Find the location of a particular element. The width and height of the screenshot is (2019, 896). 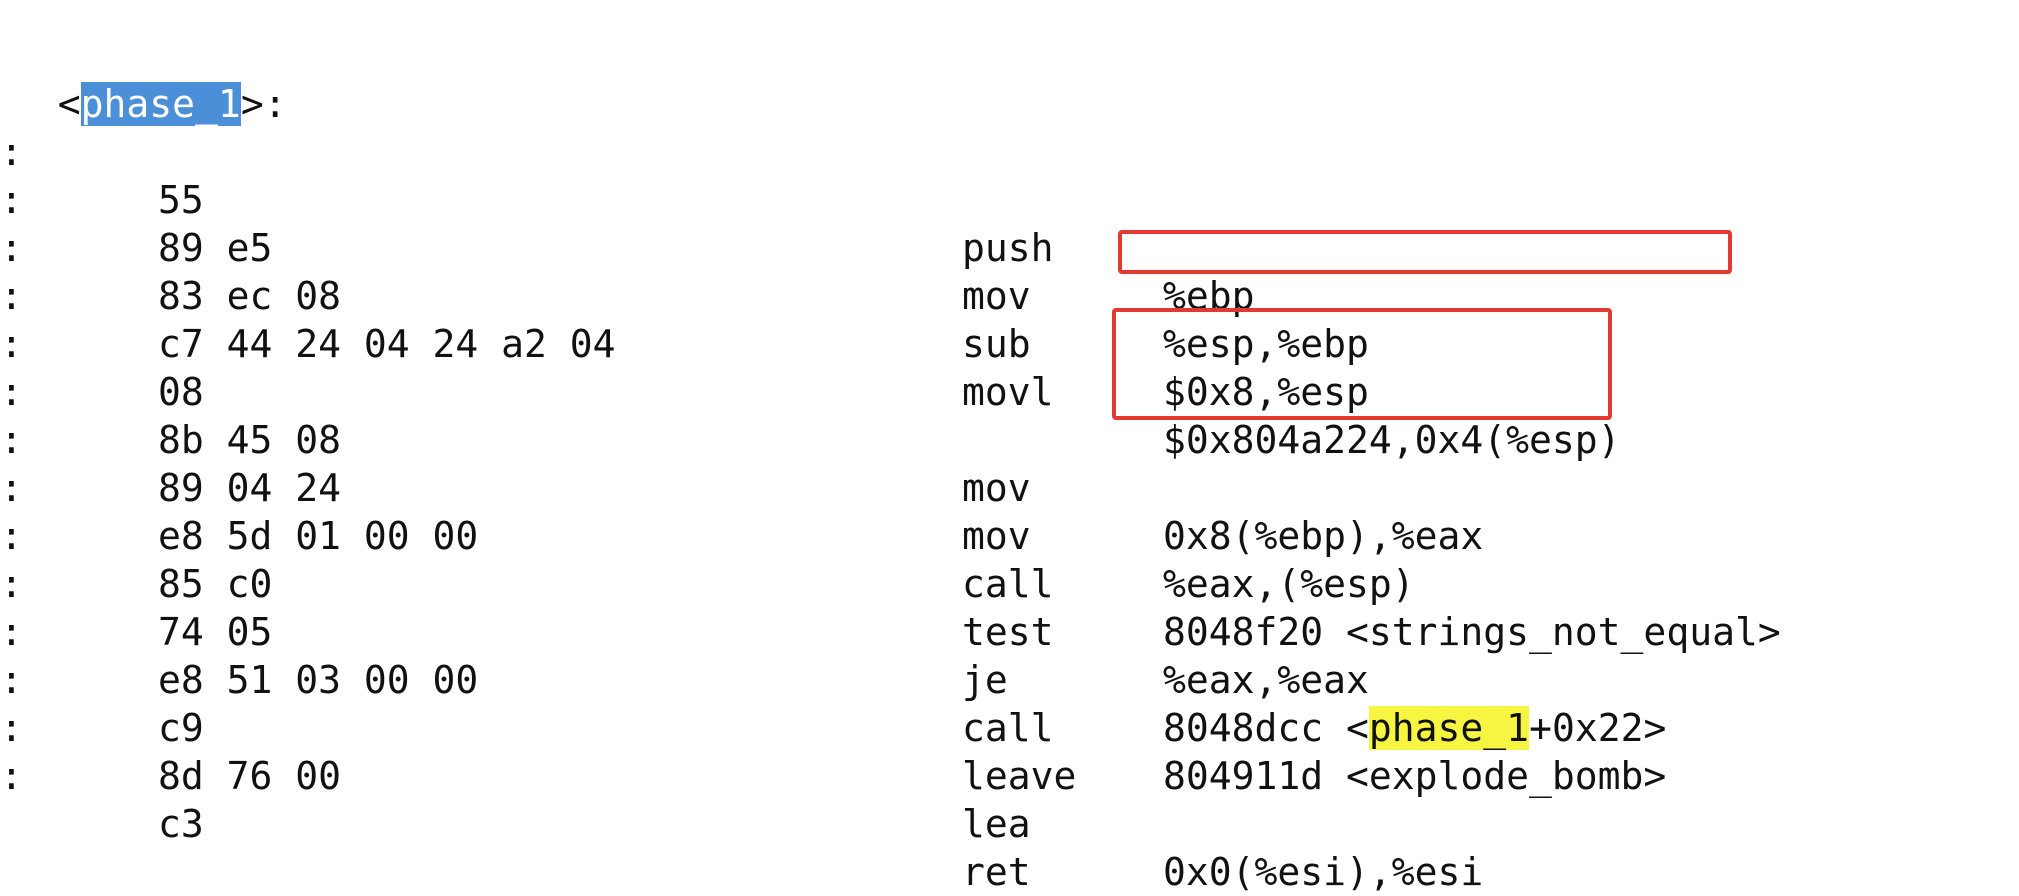

annotation-box-mov-pair is located at coordinates (1362, 364).